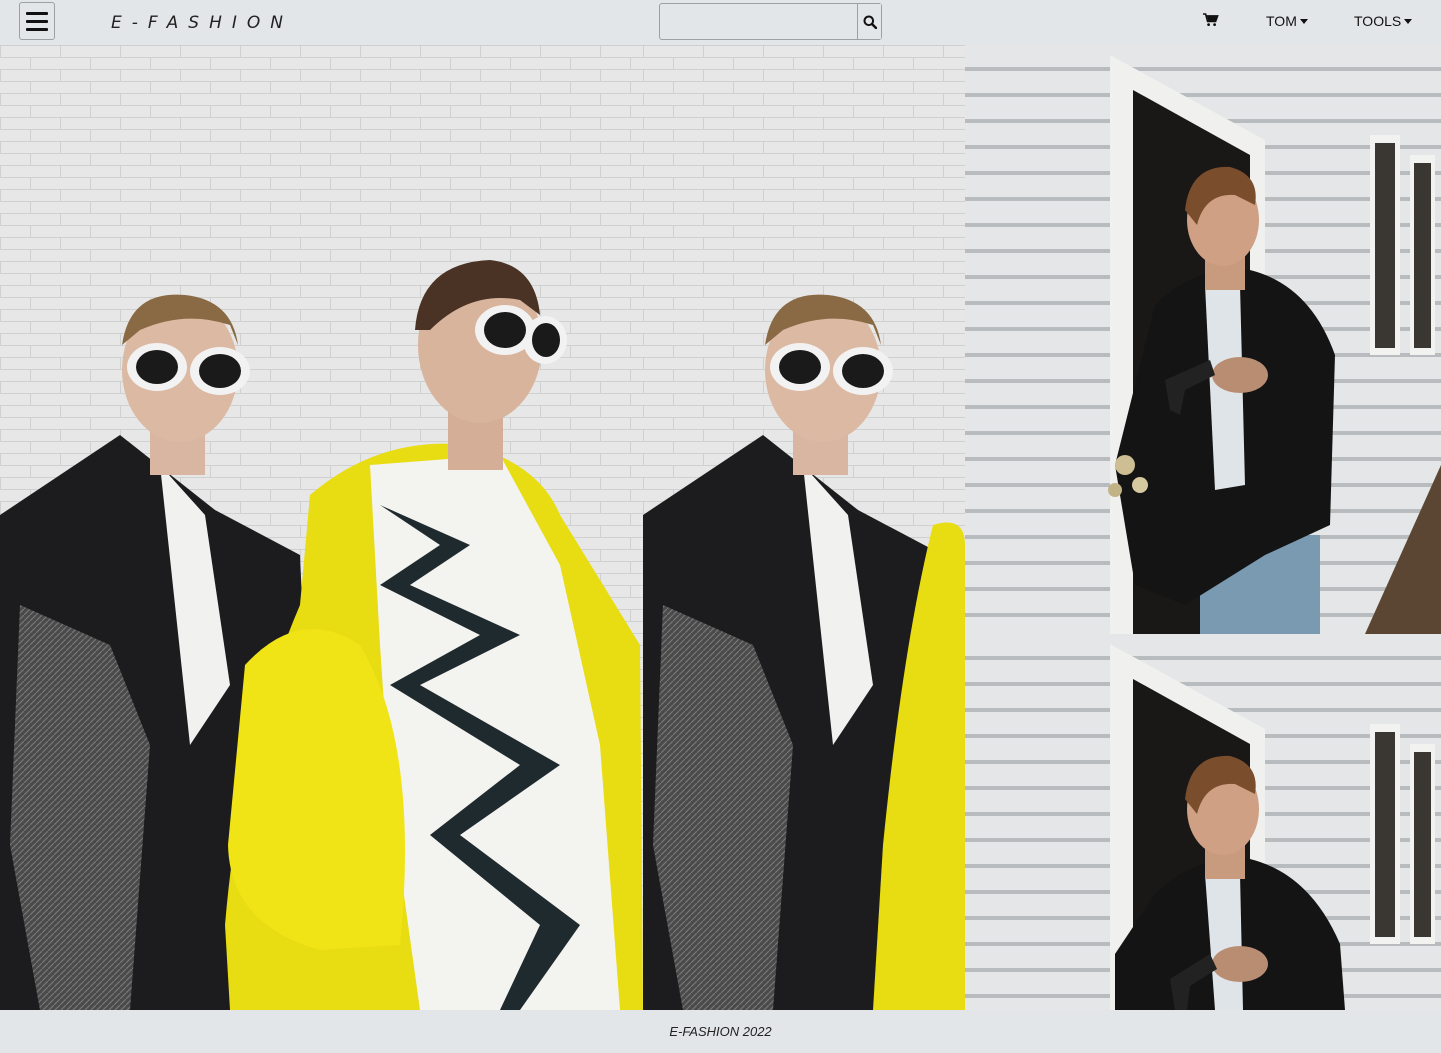  I want to click on top-navbar: E-FASHION TOM TOOLS, so click(720, 22).